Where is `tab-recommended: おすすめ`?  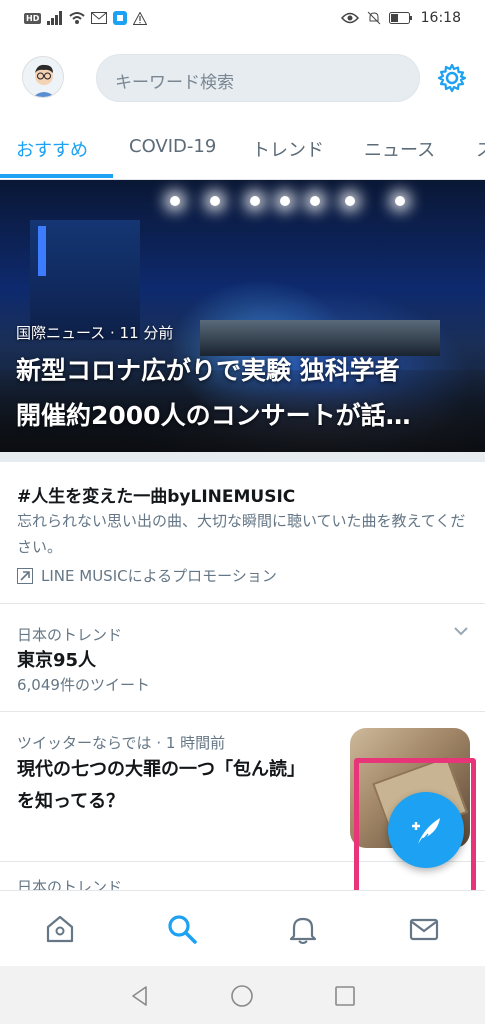 tab-recommended: おすすめ is located at coordinates (52, 149).